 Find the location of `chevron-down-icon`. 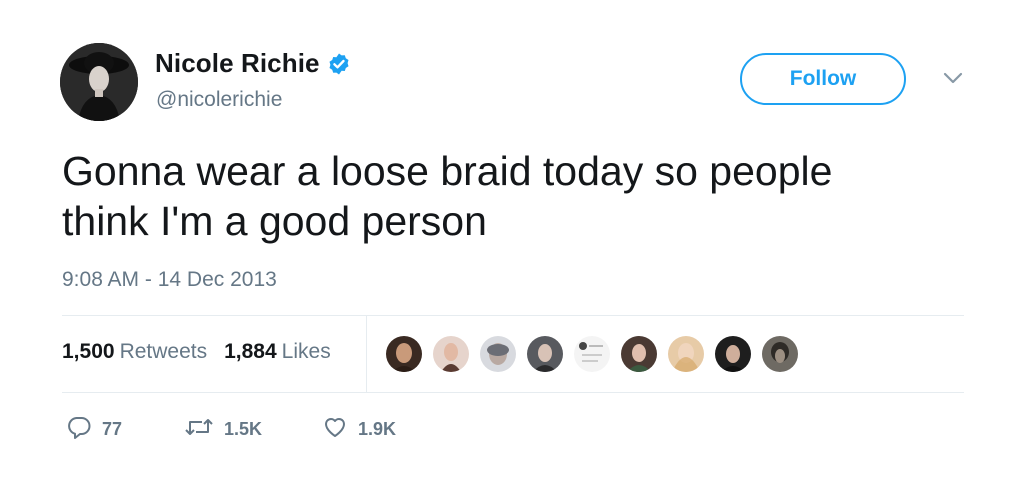

chevron-down-icon is located at coordinates (953, 78).